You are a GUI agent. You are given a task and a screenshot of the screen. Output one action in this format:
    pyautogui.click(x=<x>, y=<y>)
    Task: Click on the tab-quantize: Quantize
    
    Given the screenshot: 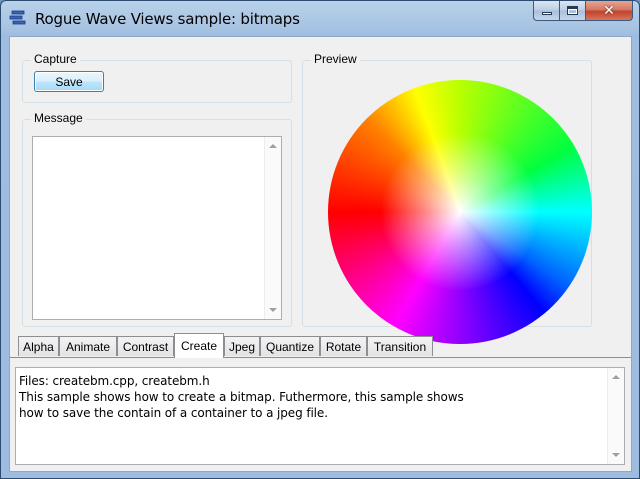 What is the action you would take?
    pyautogui.click(x=290, y=346)
    